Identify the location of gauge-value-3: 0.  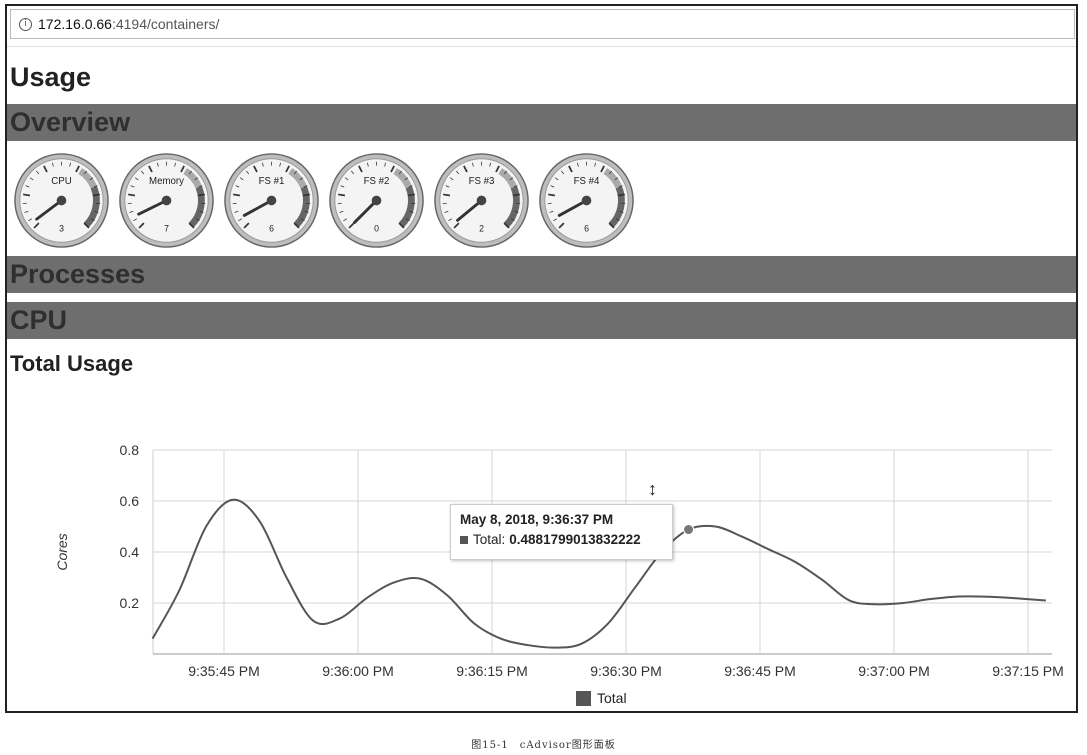
(376, 229).